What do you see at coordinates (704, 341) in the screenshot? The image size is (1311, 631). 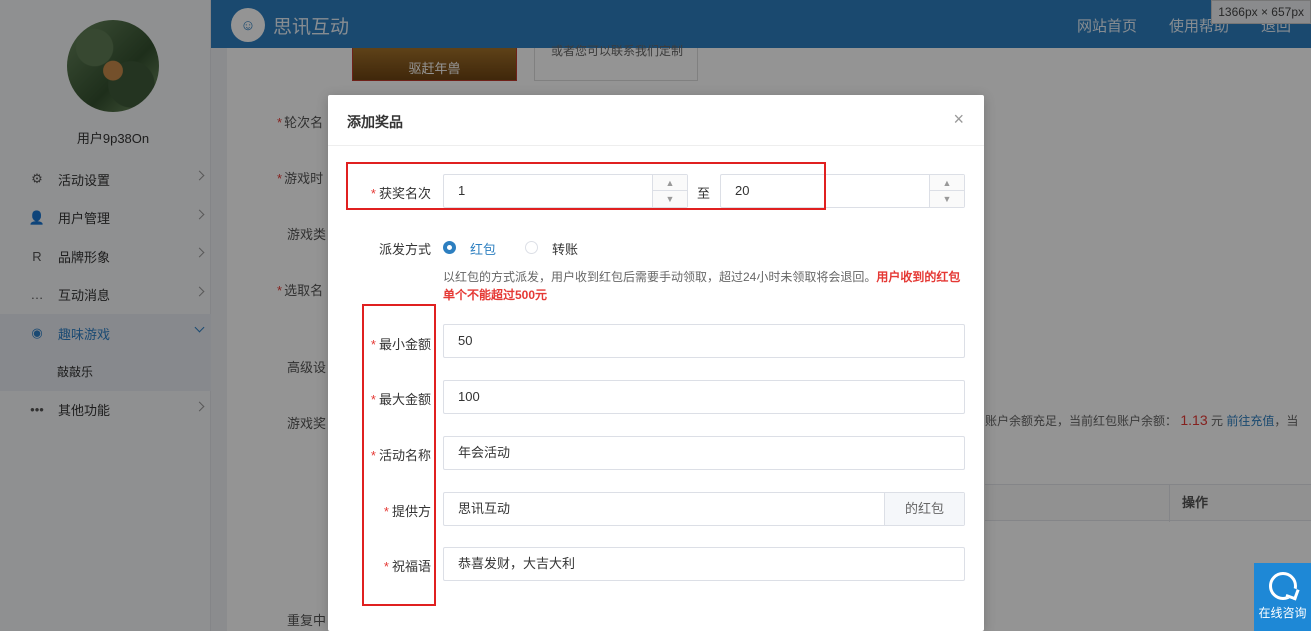 I see `min-amount-input: 50` at bounding box center [704, 341].